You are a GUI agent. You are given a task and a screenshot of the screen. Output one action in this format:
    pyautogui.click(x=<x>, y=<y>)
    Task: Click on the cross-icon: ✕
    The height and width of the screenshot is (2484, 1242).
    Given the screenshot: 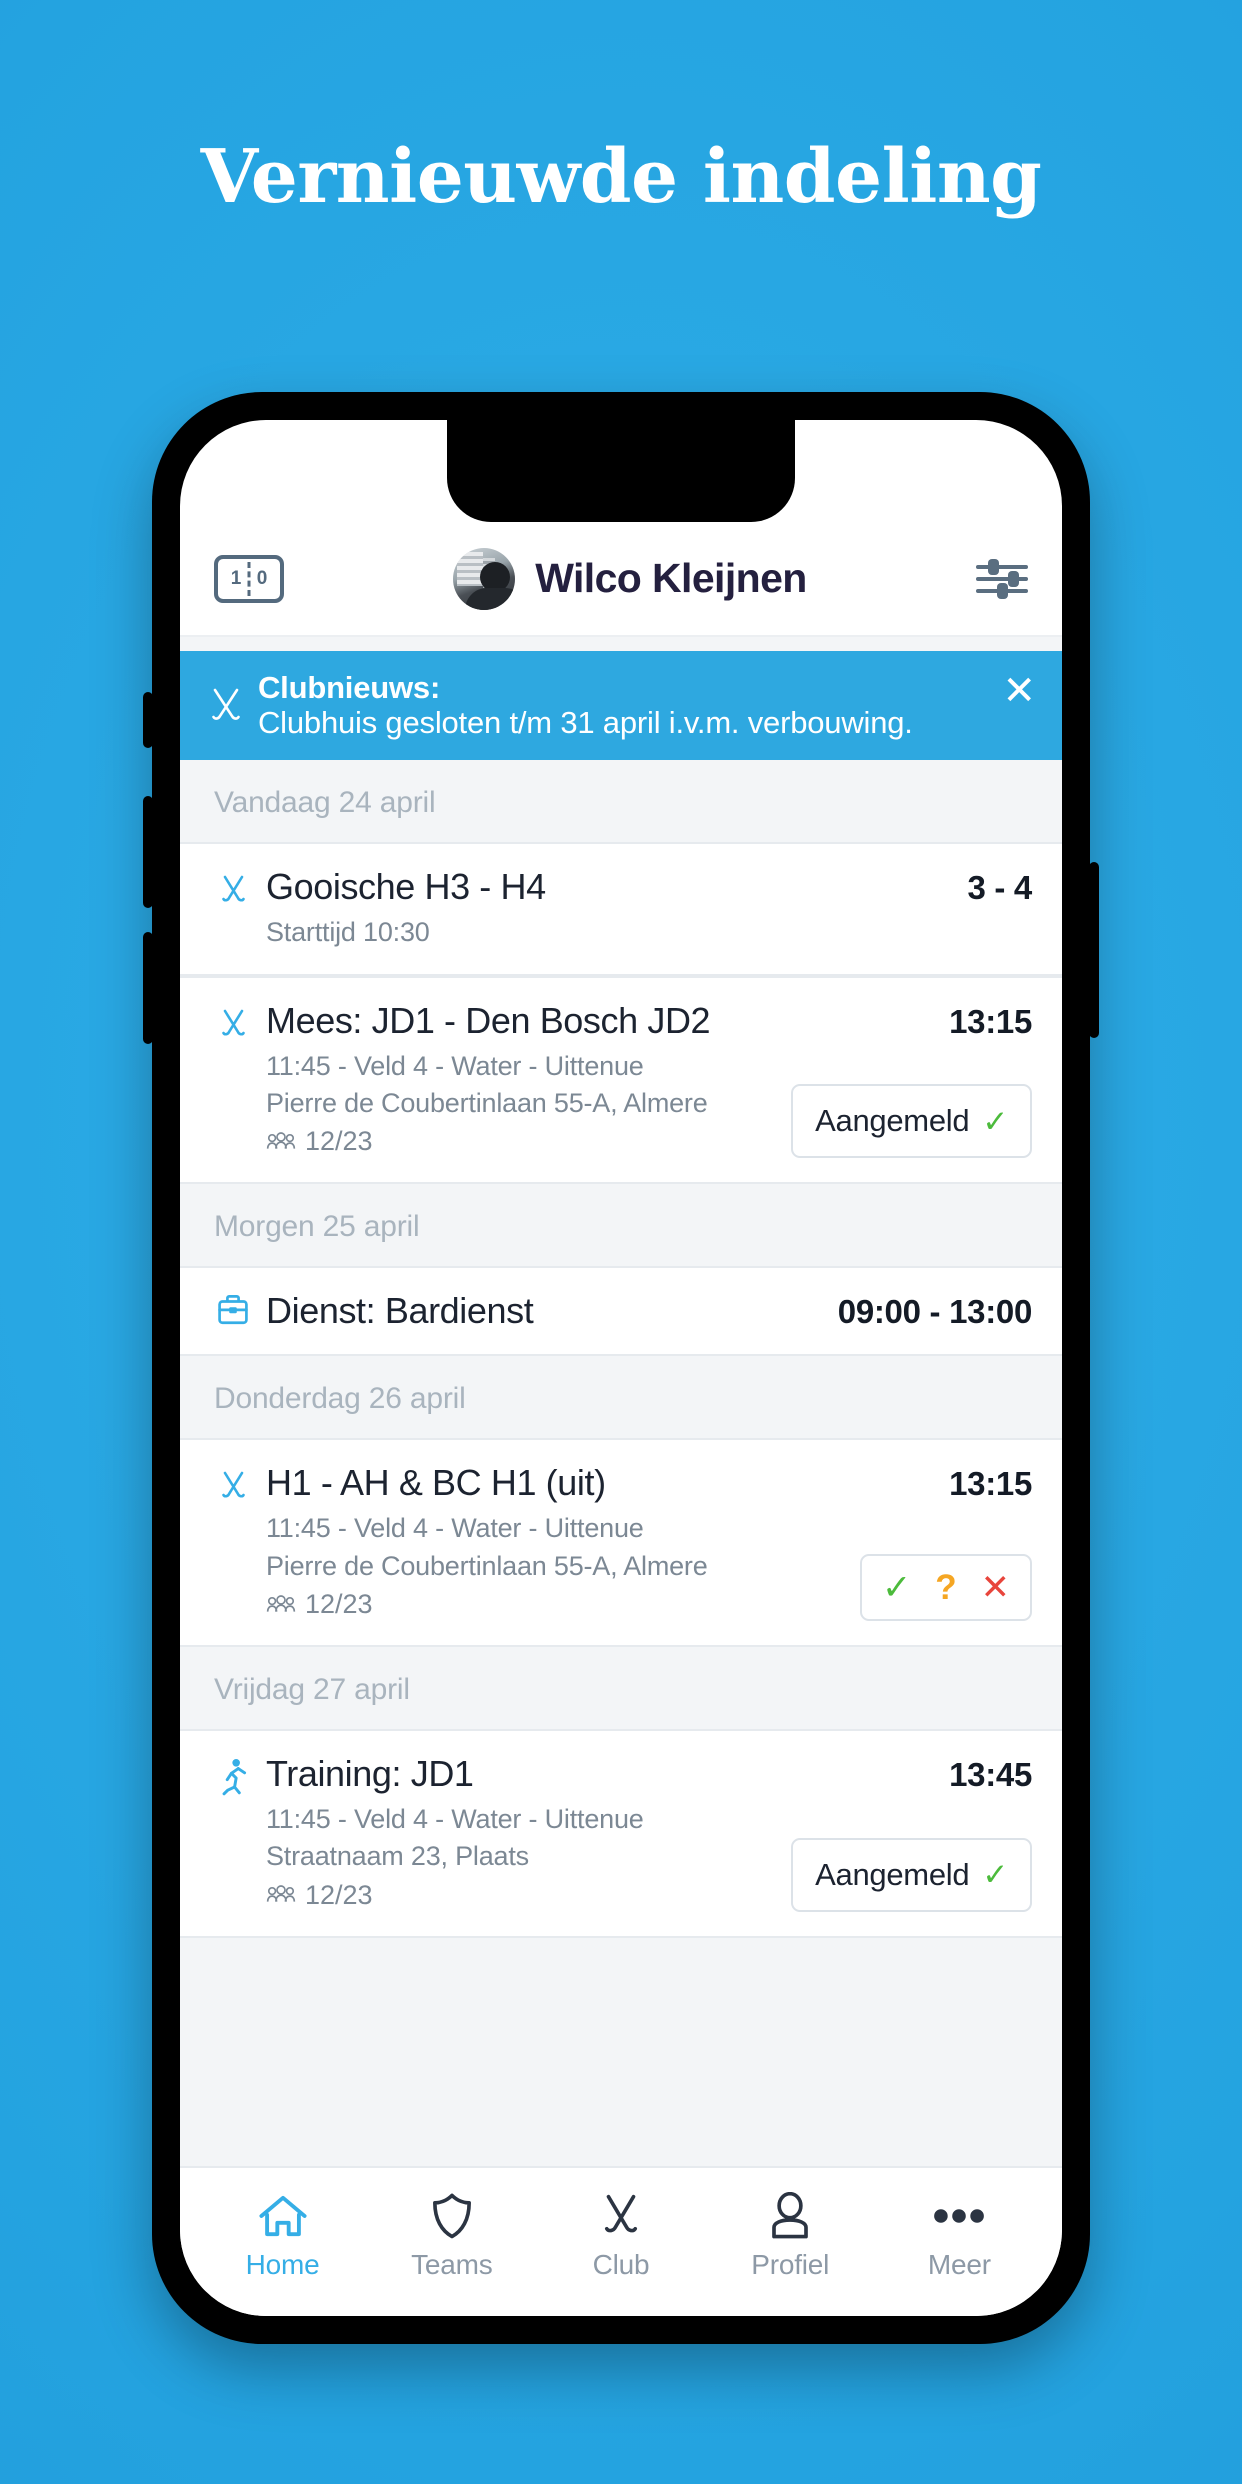 What is the action you would take?
    pyautogui.click(x=995, y=1587)
    